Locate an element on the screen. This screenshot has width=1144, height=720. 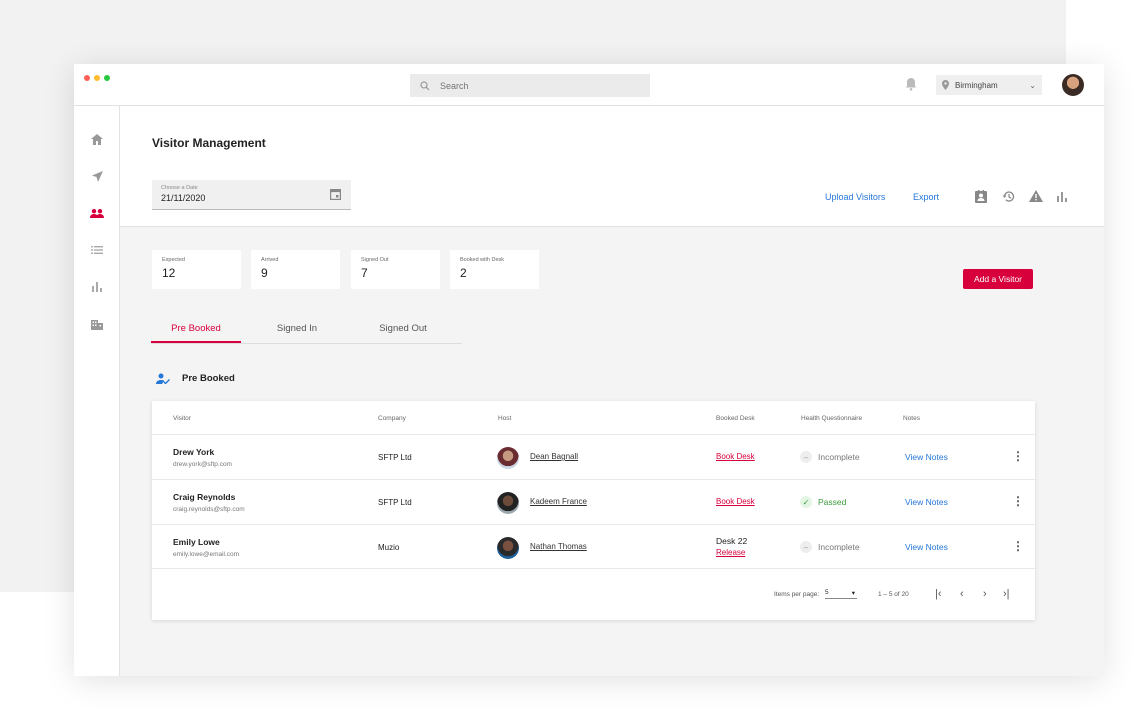
warning-icon is located at coordinates (1036, 196).